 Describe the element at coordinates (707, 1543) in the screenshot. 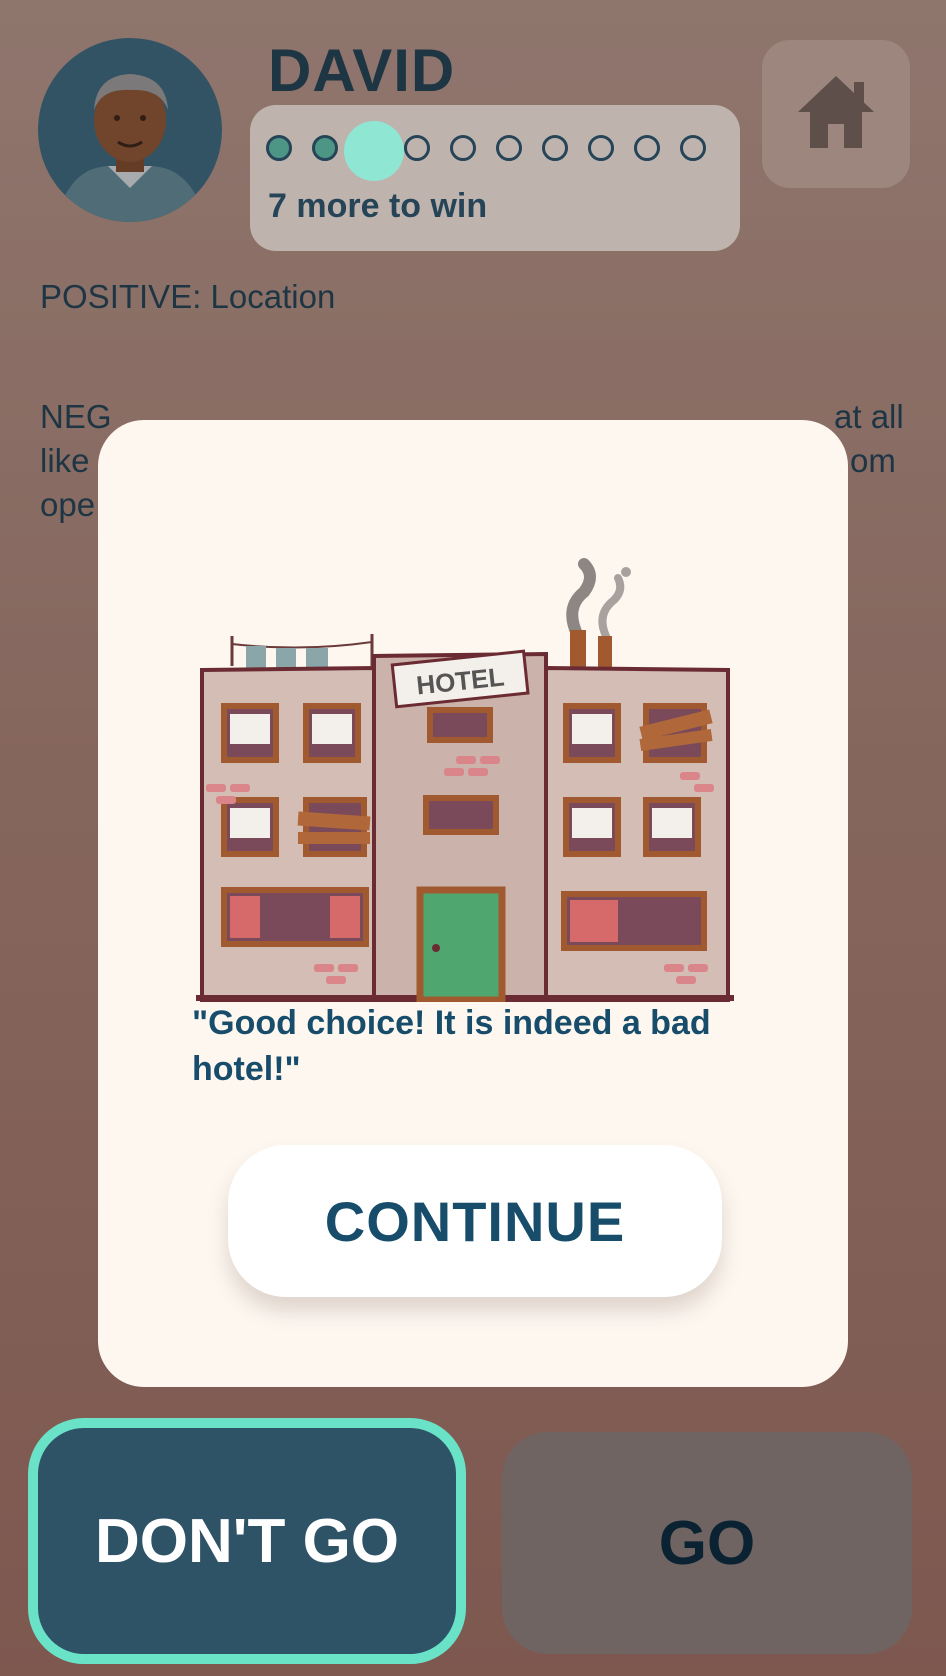

I see `go-button: GO` at that location.